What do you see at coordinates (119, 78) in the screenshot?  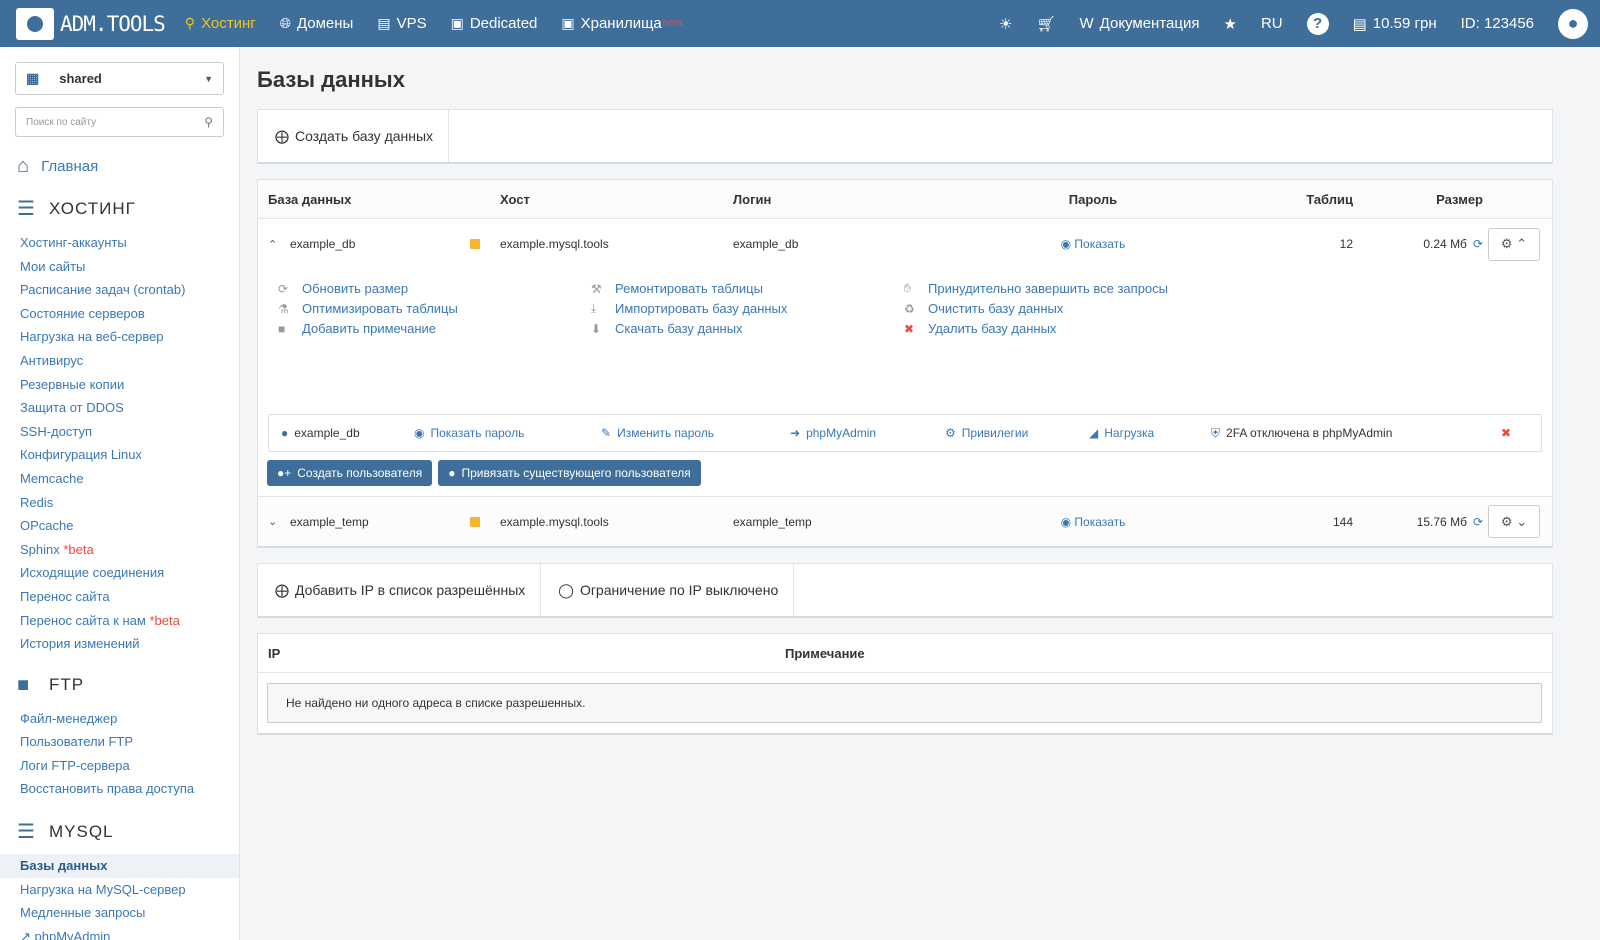 I see `account-select: ▦ shared ▼` at bounding box center [119, 78].